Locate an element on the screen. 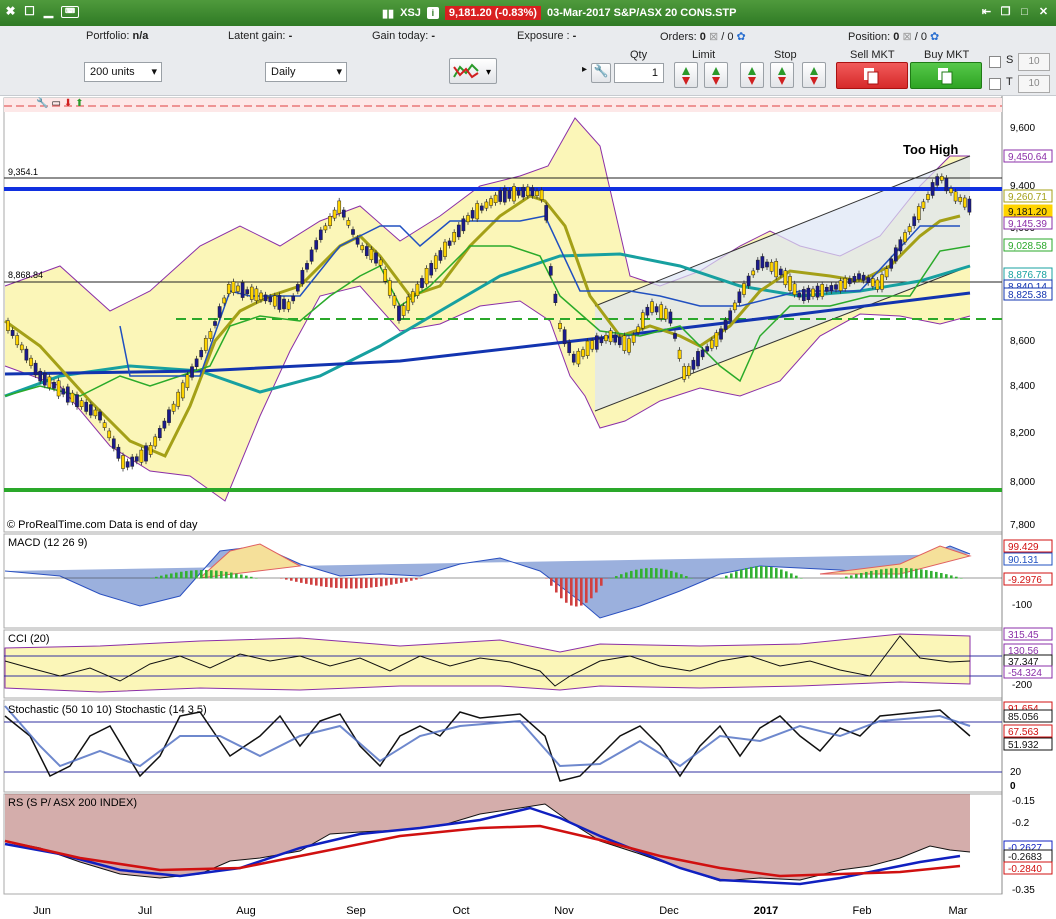 Image resolution: width=1056 pixels, height=919 pixels. collapse-arrow-icon: ▸ is located at coordinates (584, 69).